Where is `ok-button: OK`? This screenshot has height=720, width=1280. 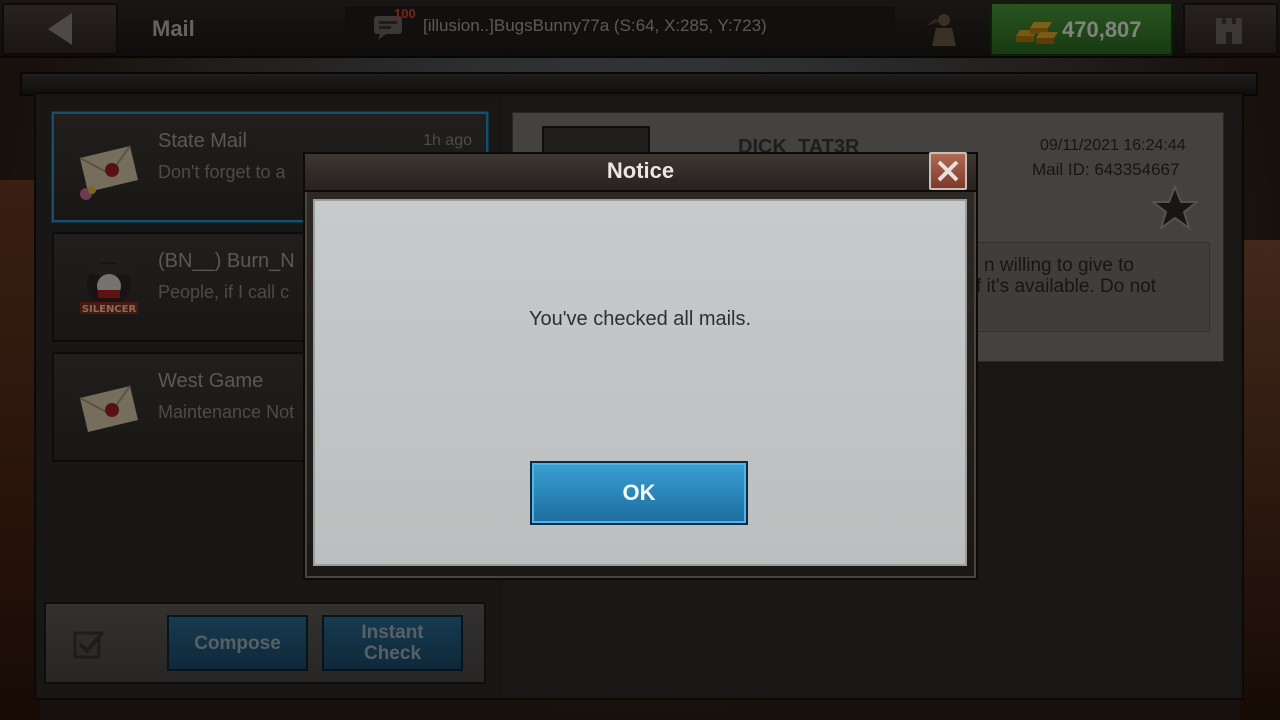
ok-button: OK is located at coordinates (639, 493).